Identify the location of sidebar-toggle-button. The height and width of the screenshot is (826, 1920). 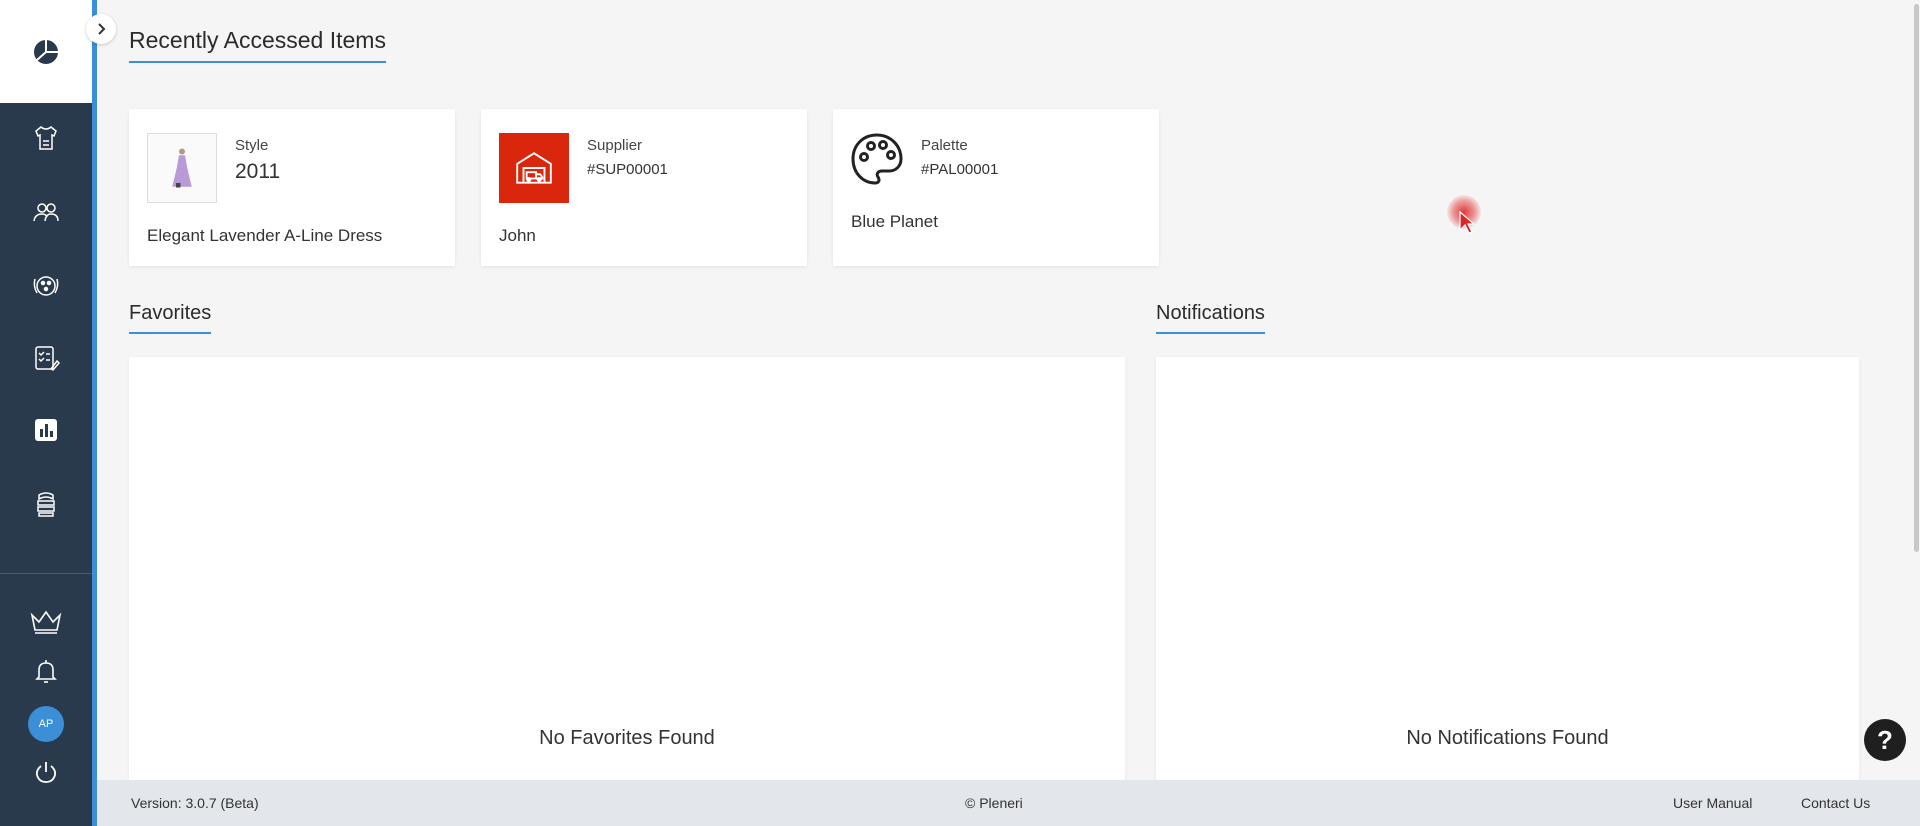
(101, 29).